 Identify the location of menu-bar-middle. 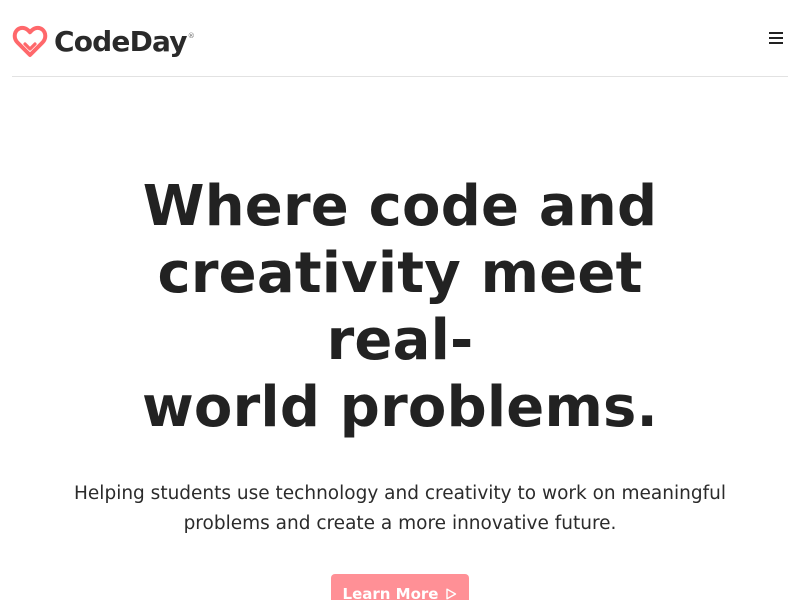
(776, 38).